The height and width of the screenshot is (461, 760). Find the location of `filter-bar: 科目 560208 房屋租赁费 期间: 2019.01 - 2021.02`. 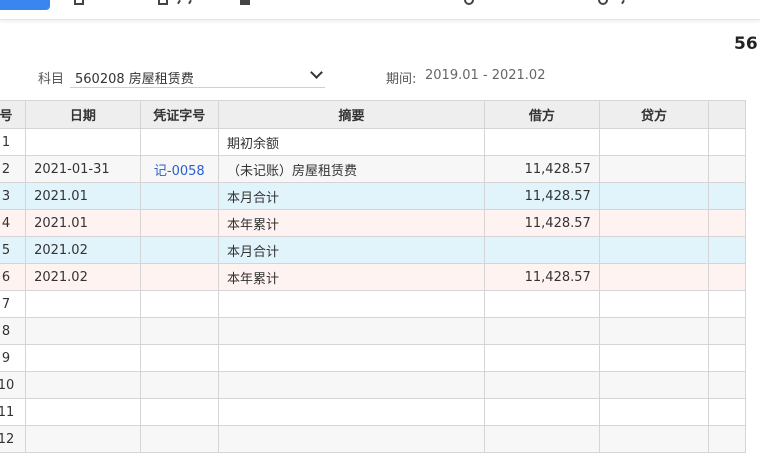

filter-bar: 科目 560208 房屋租赁费 期间: 2019.01 - 2021.02 is located at coordinates (380, 77).